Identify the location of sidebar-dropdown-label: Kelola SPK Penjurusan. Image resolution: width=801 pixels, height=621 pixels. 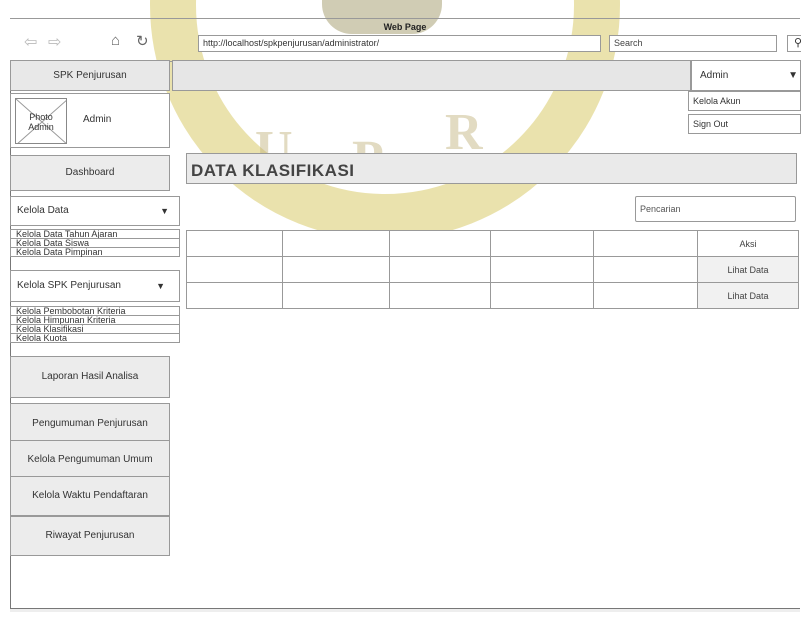
(69, 285).